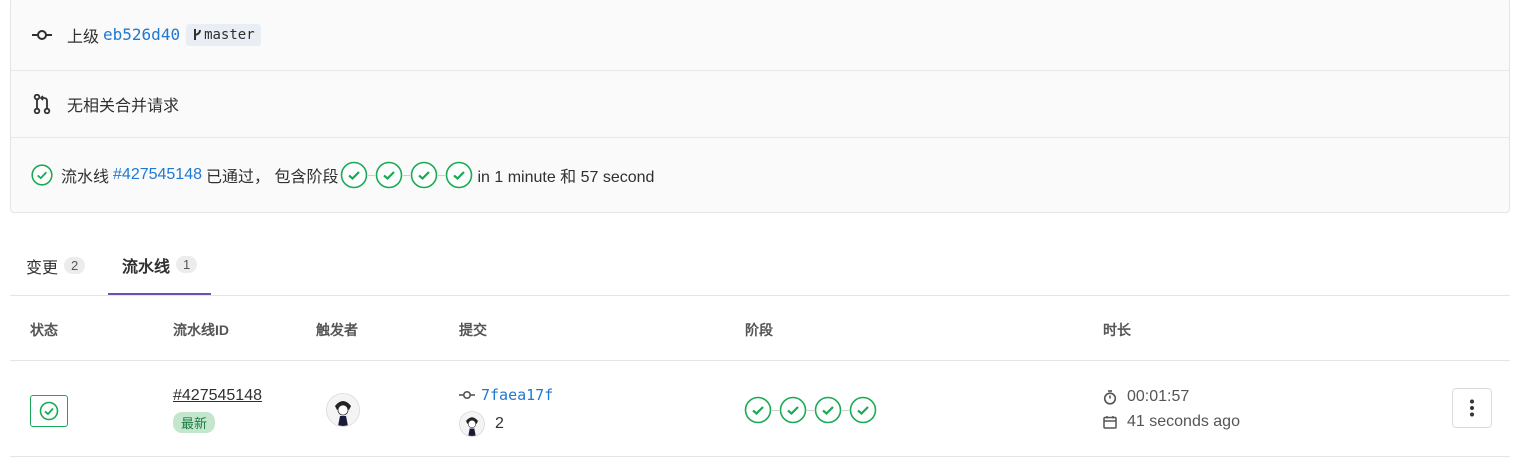 The width and height of the screenshot is (1525, 458). Describe the element at coordinates (1110, 397) in the screenshot. I see `timer-icon` at that location.